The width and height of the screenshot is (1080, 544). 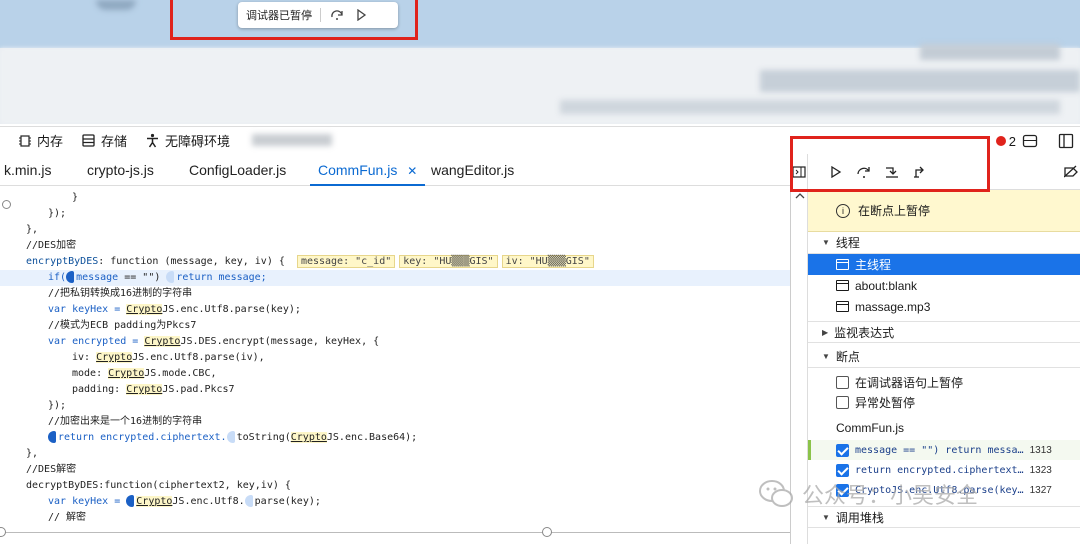 What do you see at coordinates (944, 306) in the screenshot?
I see `thread-item-massage: massage.mp3` at bounding box center [944, 306].